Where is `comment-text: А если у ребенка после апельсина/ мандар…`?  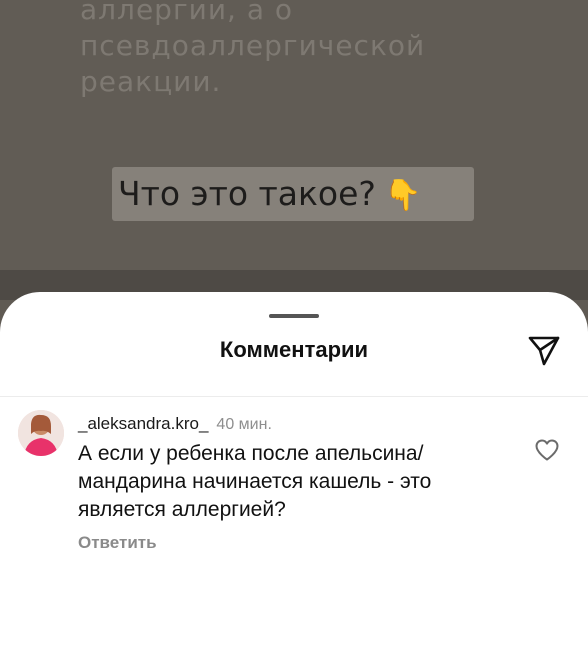 comment-text: А если у ребенка после апельсина/ мандар… is located at coordinates (288, 482).